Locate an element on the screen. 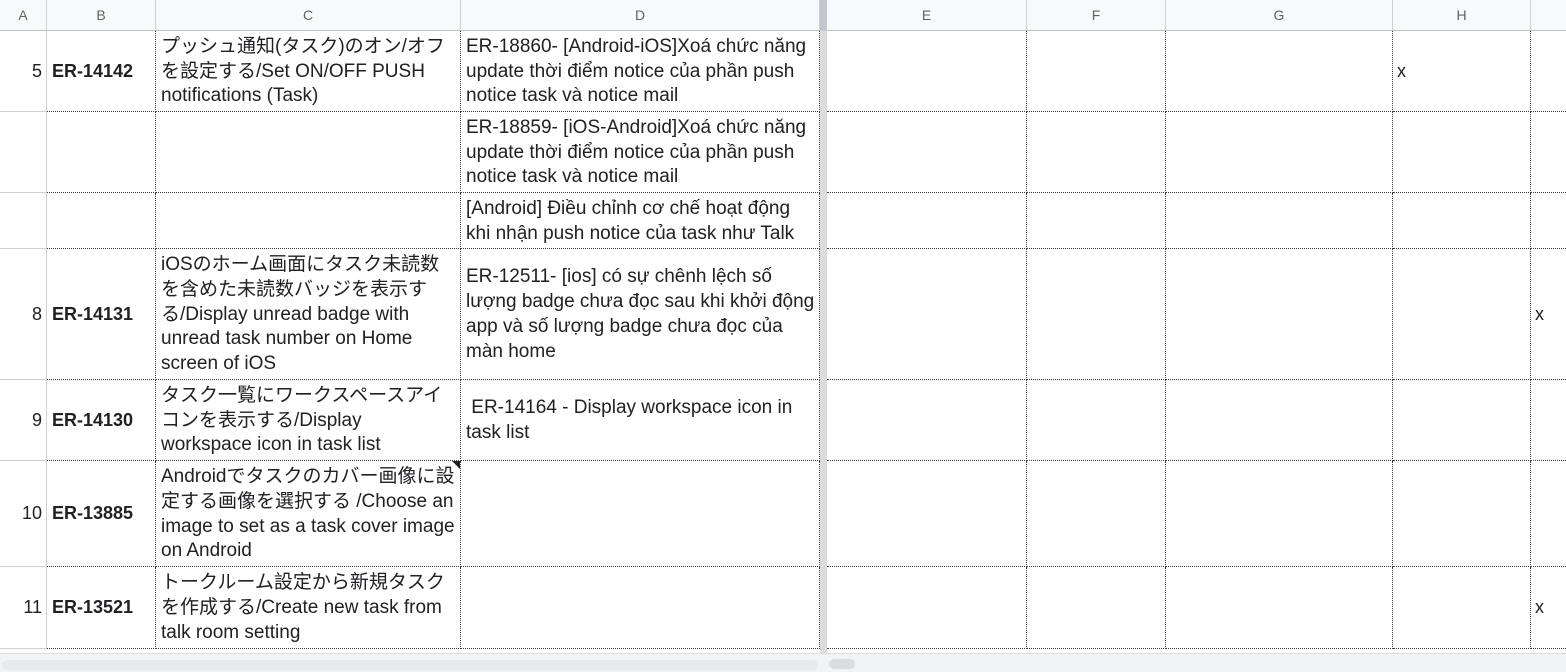 The width and height of the screenshot is (1566, 672). column-header-e: E is located at coordinates (927, 15).